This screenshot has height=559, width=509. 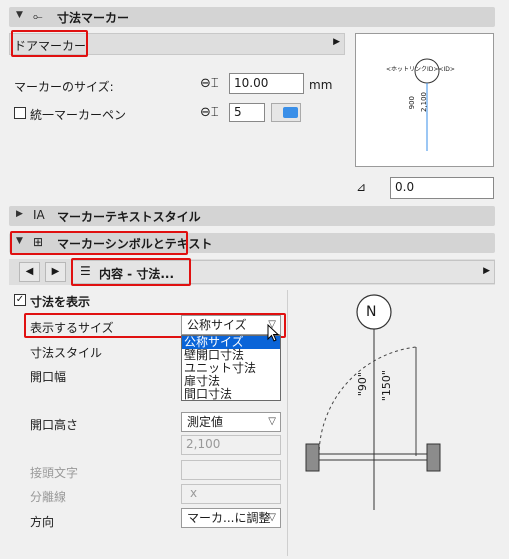 I want to click on section-title: マーカーシンボルとテキスト, so click(x=135, y=244).